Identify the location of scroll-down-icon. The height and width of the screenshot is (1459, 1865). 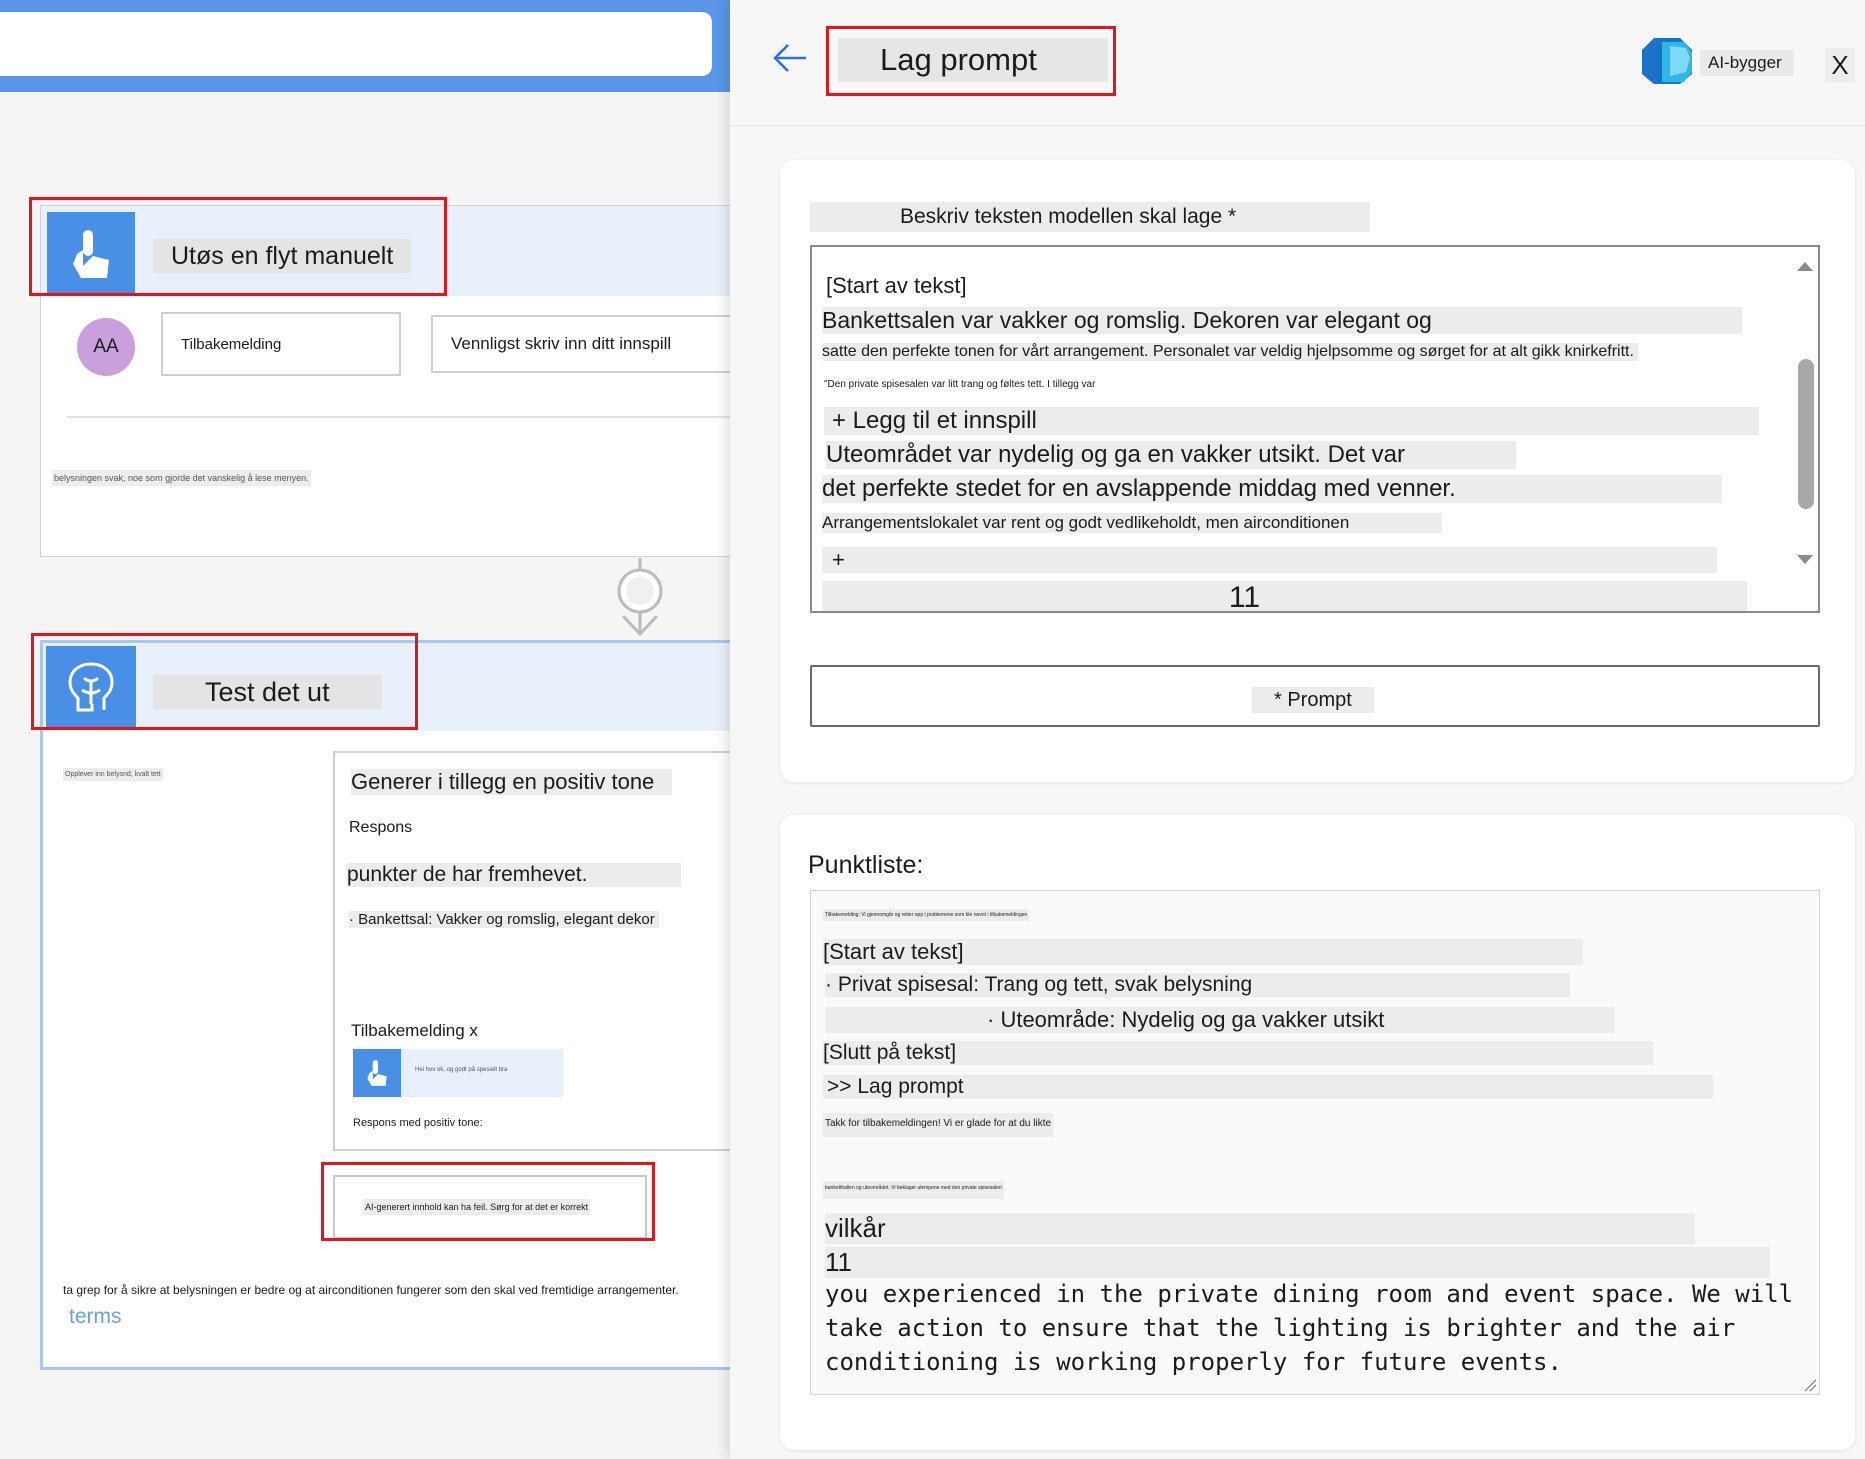
(1805, 559).